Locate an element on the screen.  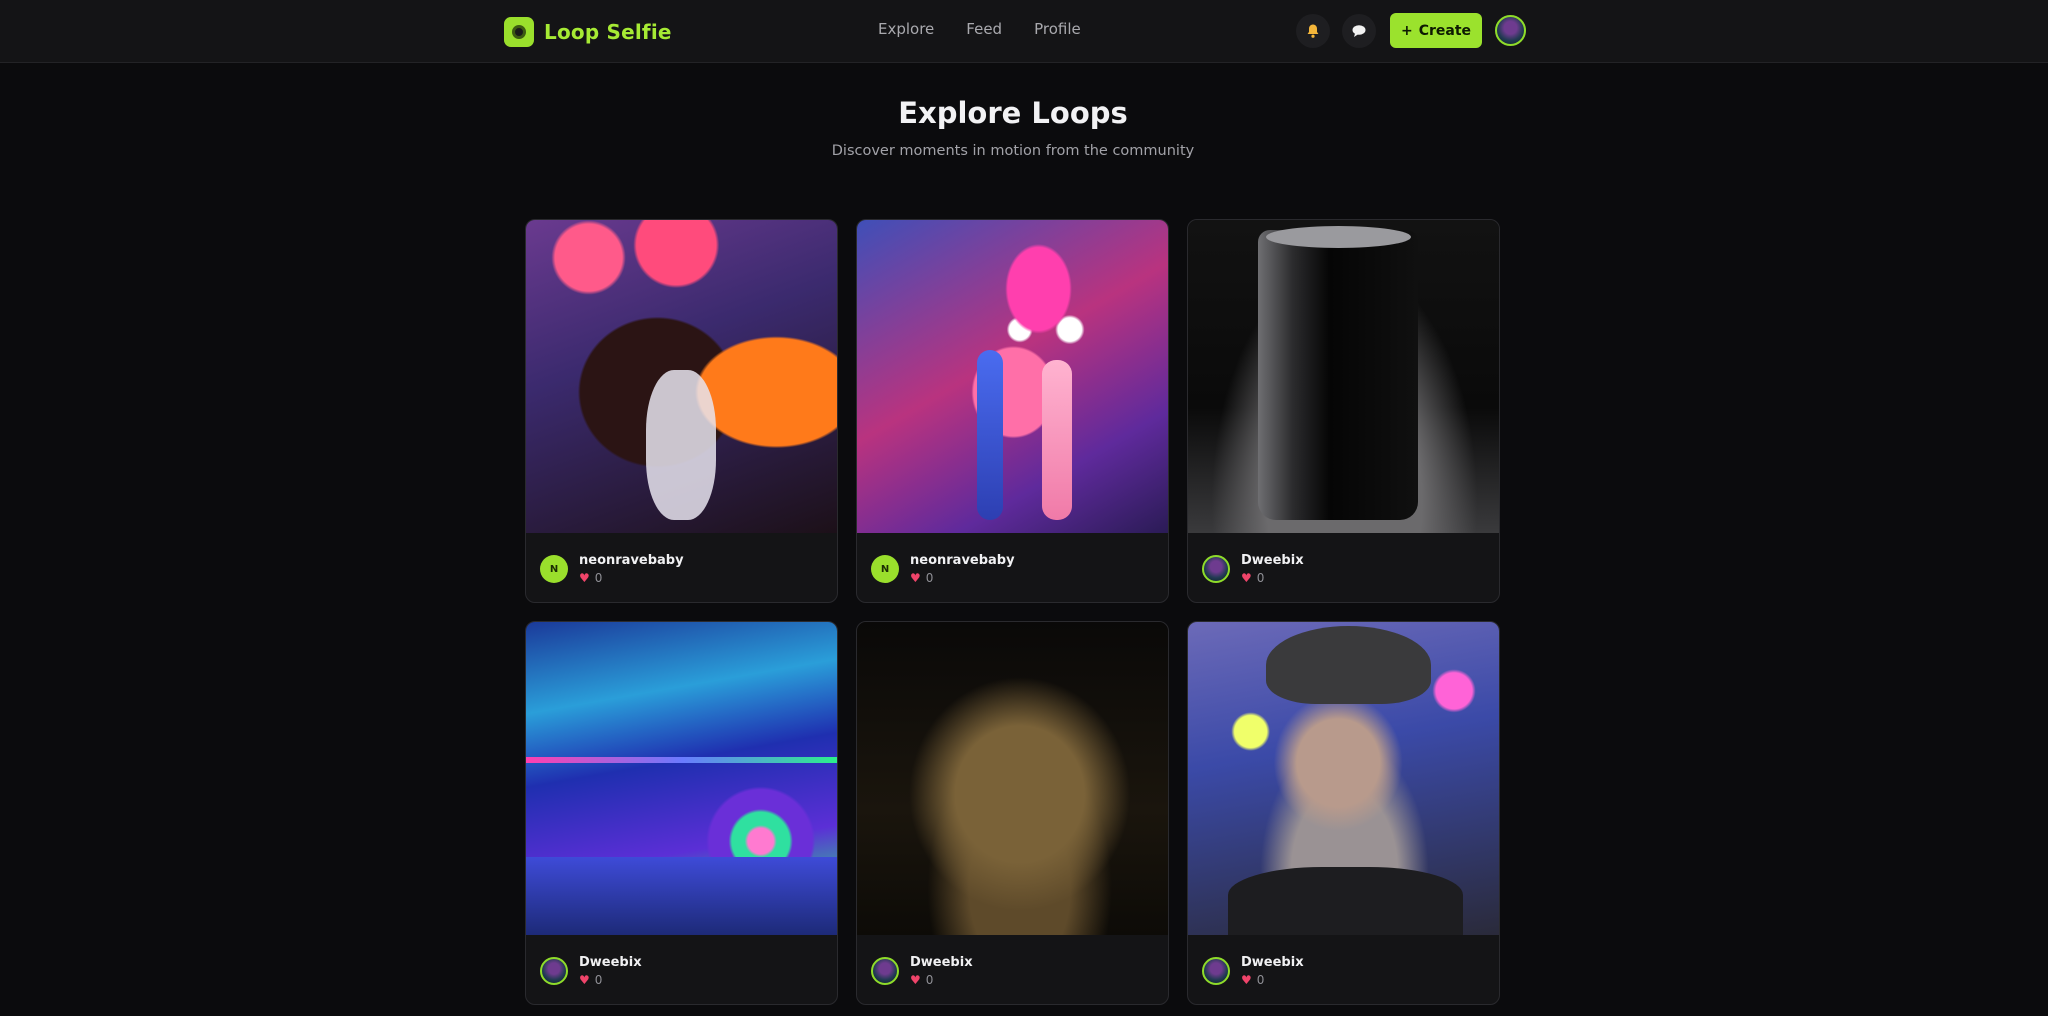
page-title: Explore Loops is located at coordinates (1013, 113).